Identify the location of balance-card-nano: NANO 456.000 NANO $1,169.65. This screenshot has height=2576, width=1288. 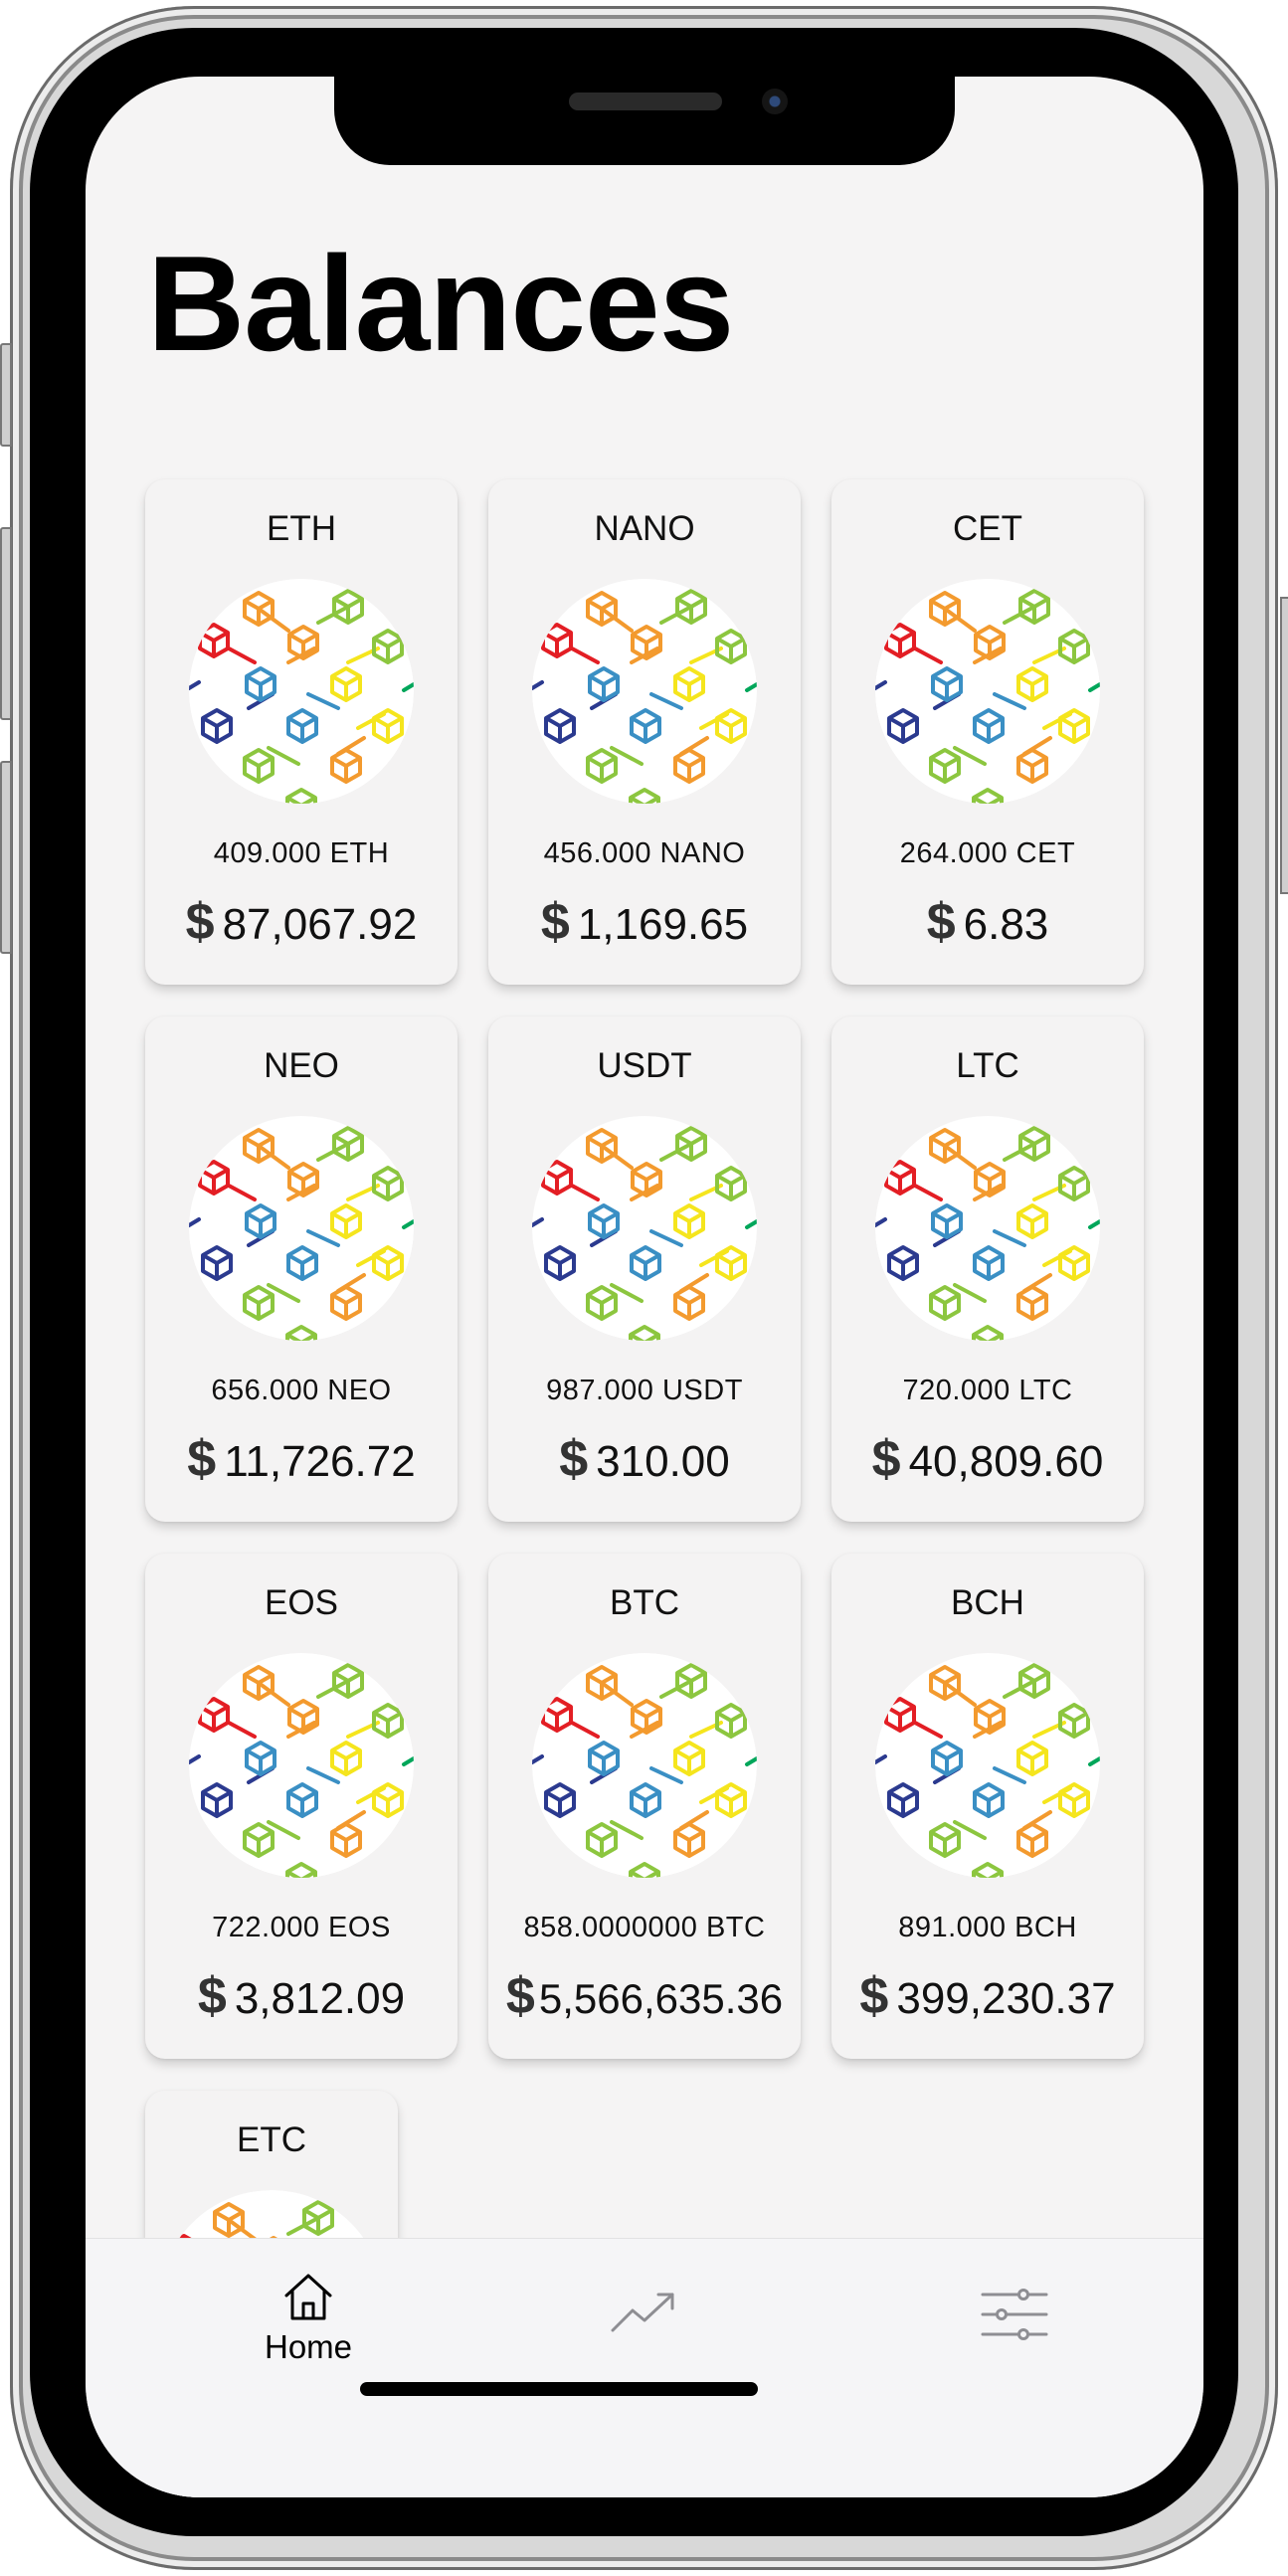
(644, 732).